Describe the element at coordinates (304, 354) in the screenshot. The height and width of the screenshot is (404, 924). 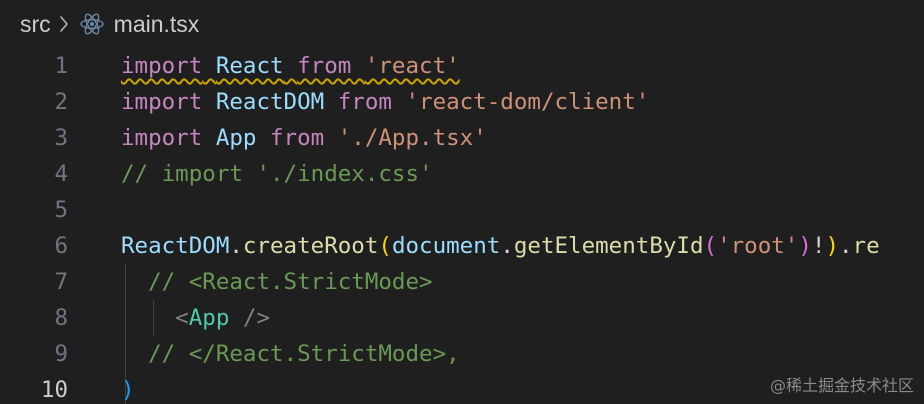
I see `code-token: // </React.StrictMode>,` at that location.